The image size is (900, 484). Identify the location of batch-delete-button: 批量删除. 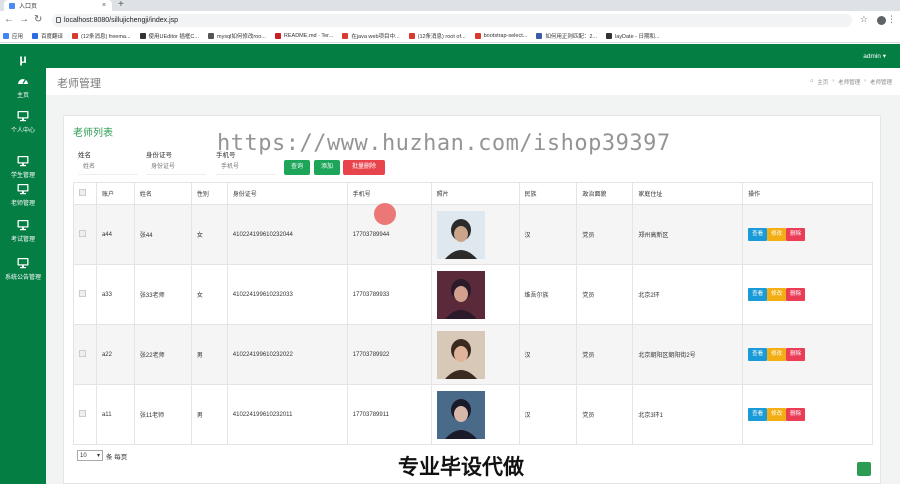
(364, 167).